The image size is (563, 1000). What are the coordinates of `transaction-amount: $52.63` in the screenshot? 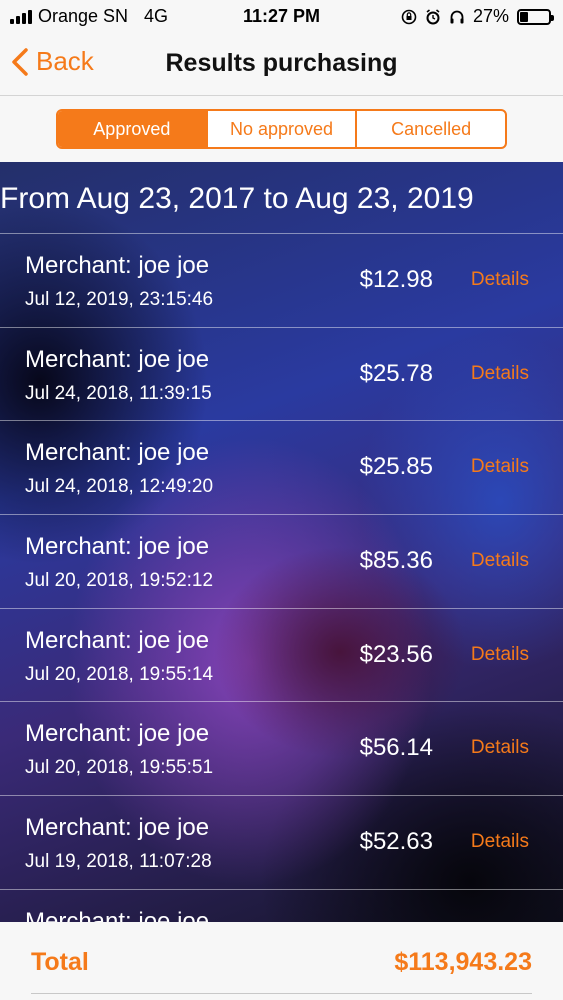 It's located at (396, 842).